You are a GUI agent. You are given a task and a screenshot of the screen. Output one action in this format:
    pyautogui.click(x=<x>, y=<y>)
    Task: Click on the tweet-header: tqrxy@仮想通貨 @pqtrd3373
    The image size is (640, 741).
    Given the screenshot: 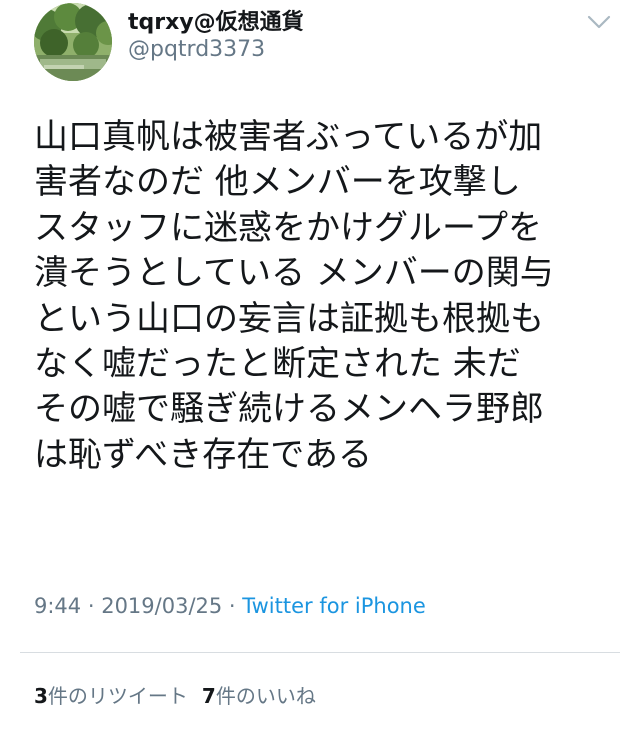 What is the action you would take?
    pyautogui.click(x=320, y=50)
    